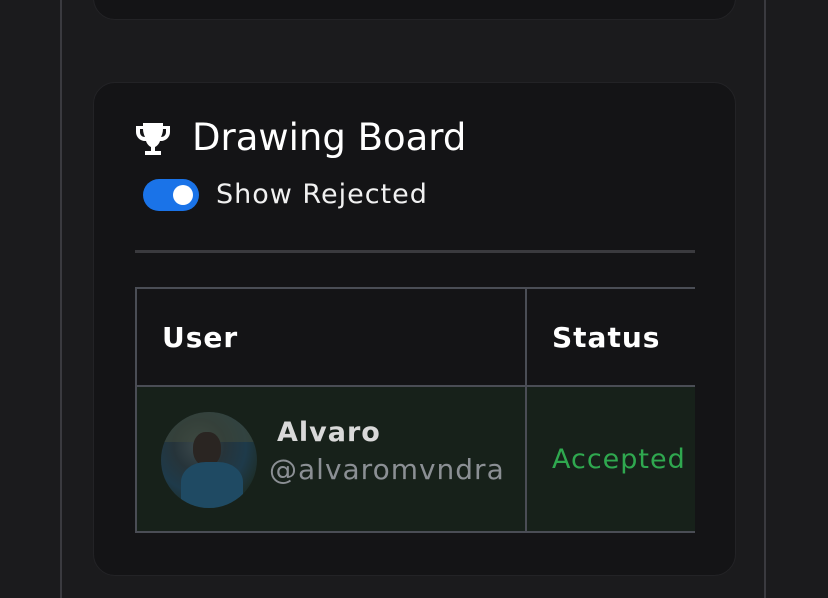 Image resolution: width=828 pixels, height=598 pixels. I want to click on table-header-row: User Status, so click(415, 337).